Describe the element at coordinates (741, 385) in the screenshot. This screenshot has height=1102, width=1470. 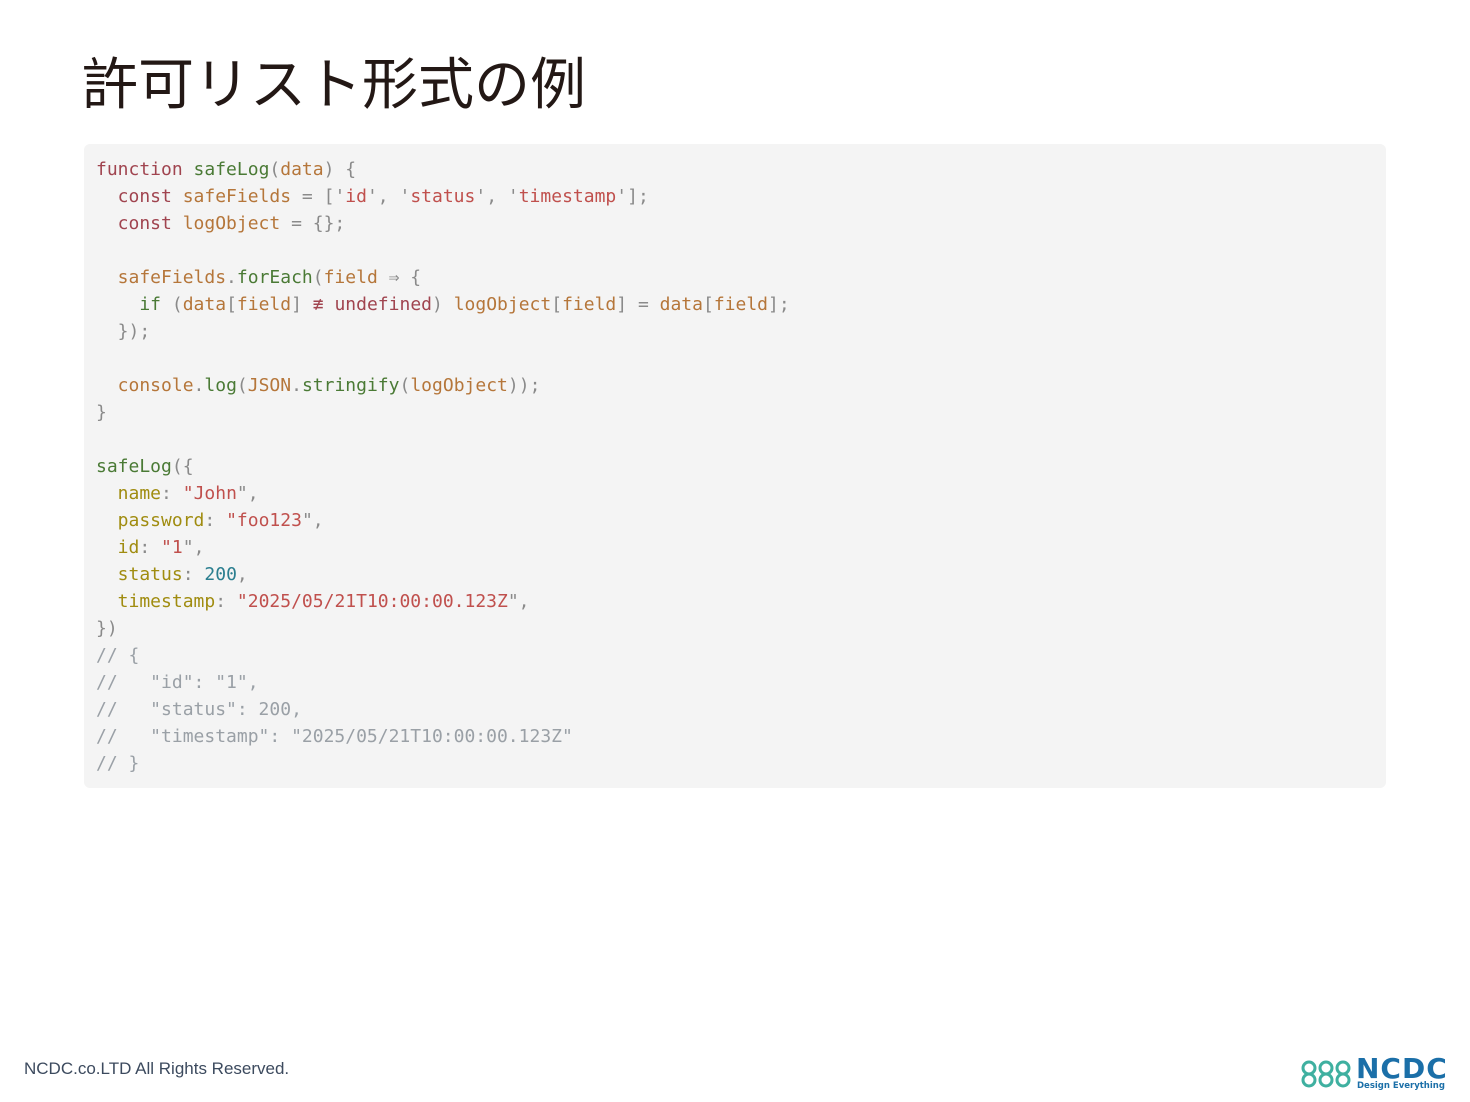
I see `code-line: console.log(JSON.stringify(logObject));` at that location.